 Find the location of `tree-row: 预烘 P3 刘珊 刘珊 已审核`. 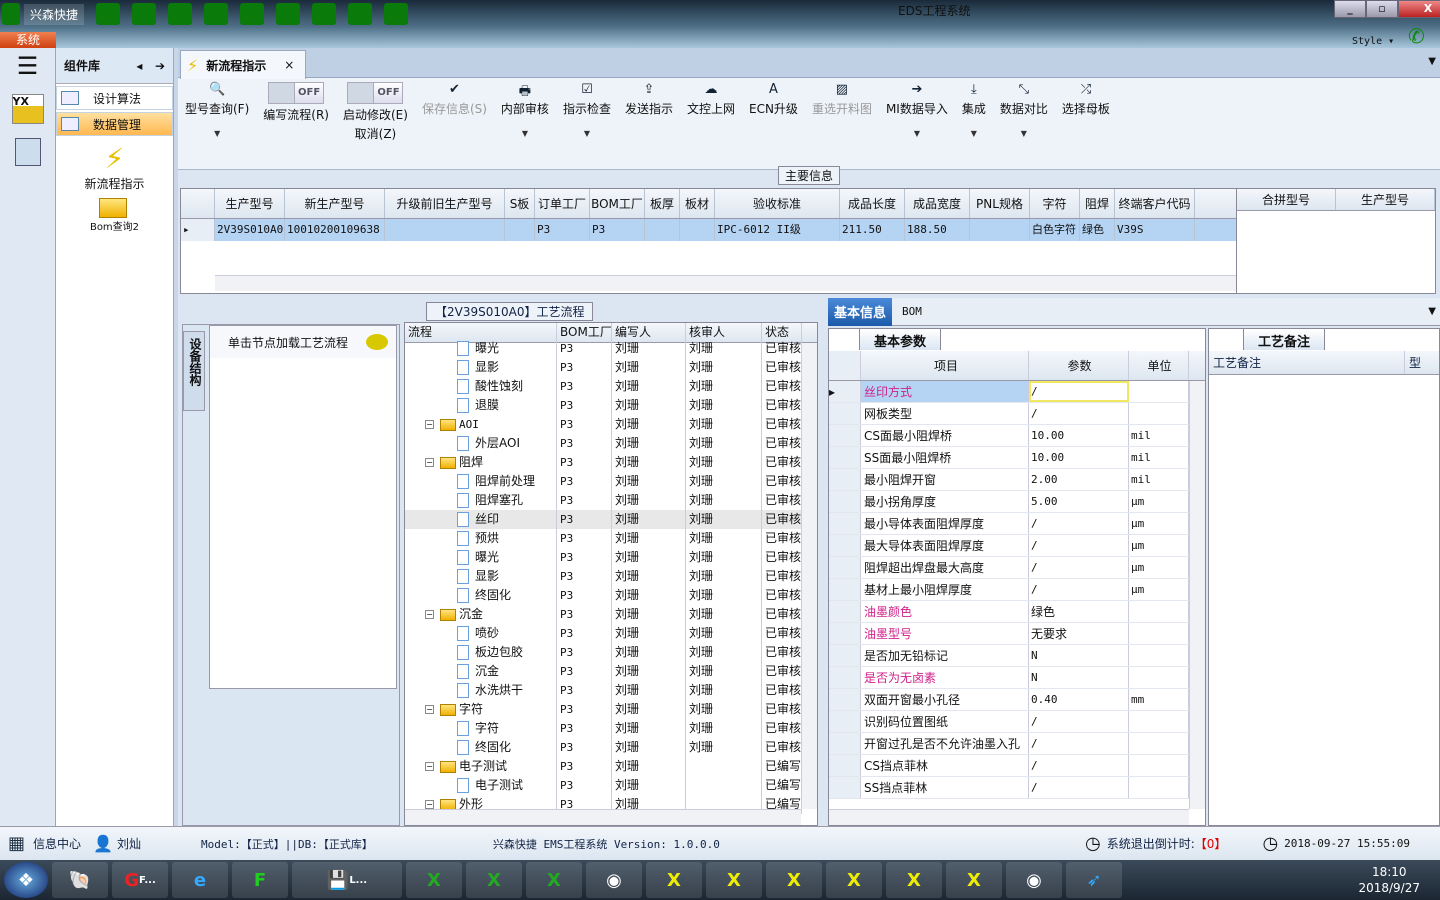

tree-row: 预烘 P3 刘珊 刘珊 已审核 is located at coordinates (611, 538).